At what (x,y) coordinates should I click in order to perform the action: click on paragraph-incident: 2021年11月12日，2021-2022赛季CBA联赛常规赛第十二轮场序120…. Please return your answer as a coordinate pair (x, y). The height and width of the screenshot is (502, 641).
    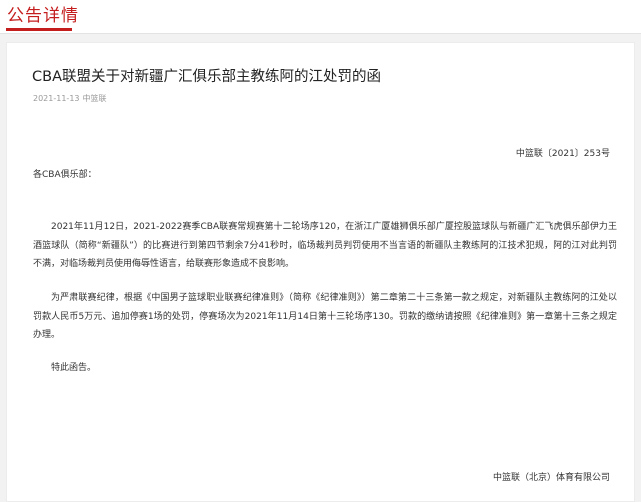
    Looking at the image, I should click on (325, 245).